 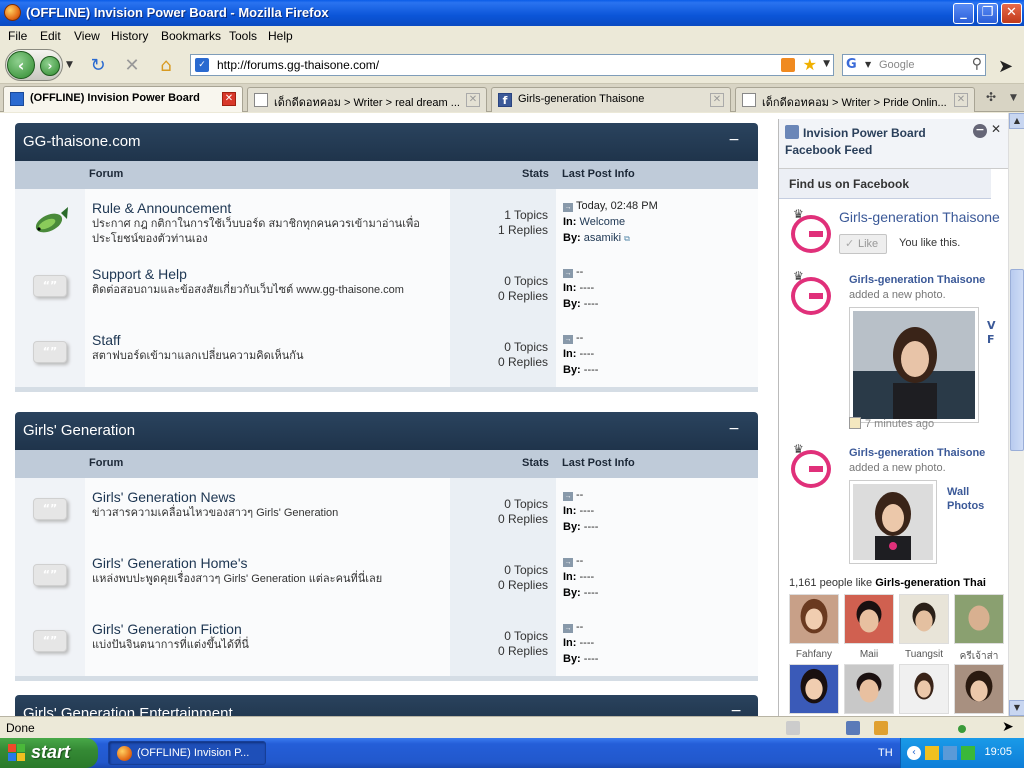 I want to click on search-icon: ⚲, so click(x=977, y=64).